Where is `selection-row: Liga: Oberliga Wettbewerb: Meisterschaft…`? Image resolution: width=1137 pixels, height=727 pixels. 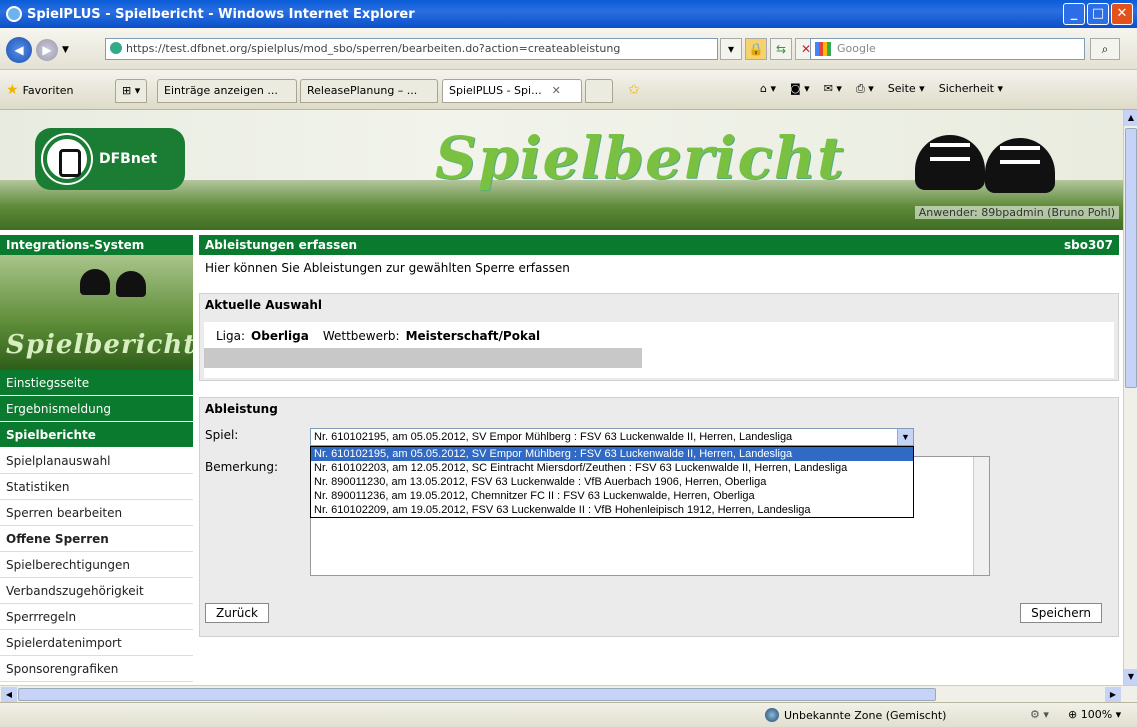
selection-row: Liga: Oberliga Wettbewerb: Meisterschaft… is located at coordinates (378, 336).